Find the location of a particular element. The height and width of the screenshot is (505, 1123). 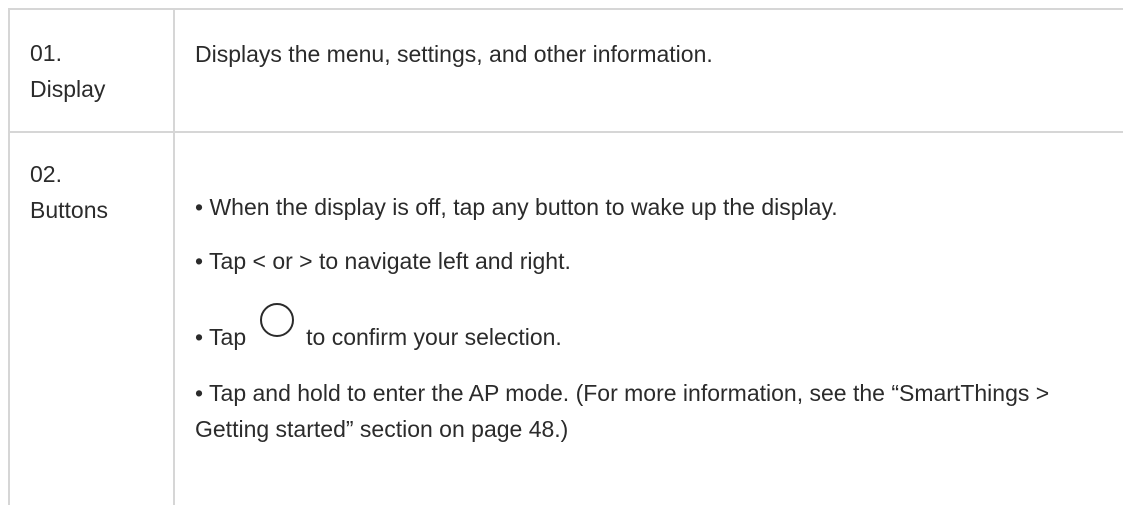

row-label-cell: 02. Buttons is located at coordinates (91, 318).